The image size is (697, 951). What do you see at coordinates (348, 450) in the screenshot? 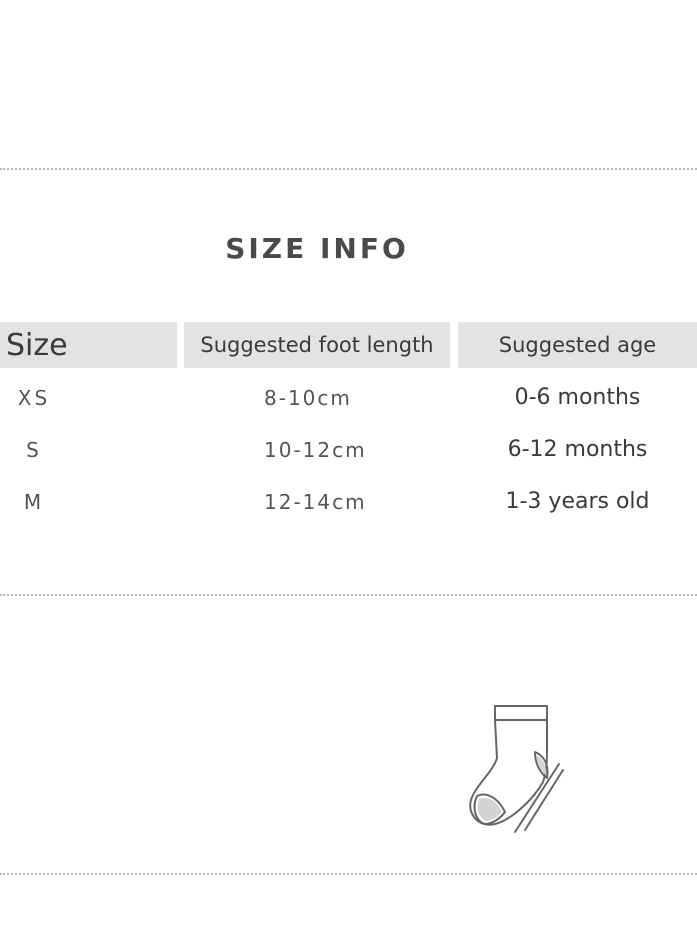
I see `table-row: S 10-12cm 6-12 months` at bounding box center [348, 450].